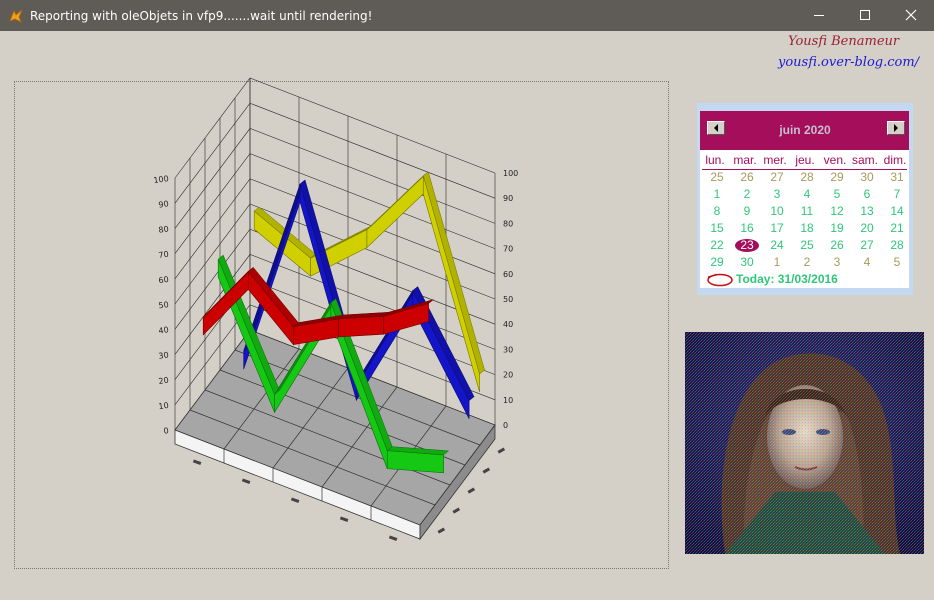 This screenshot has height=600, width=934. Describe the element at coordinates (848, 62) in the screenshot. I see `author-blog-link: yousfi.over-blog.com/` at that location.